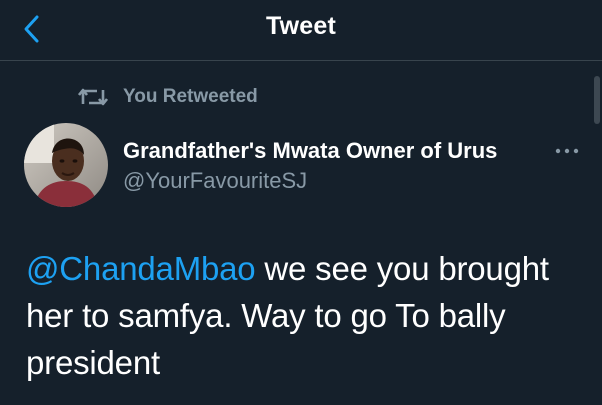 The width and height of the screenshot is (602, 405). Describe the element at coordinates (141, 268) in the screenshot. I see `mention-link: @ChandaMbao` at that location.